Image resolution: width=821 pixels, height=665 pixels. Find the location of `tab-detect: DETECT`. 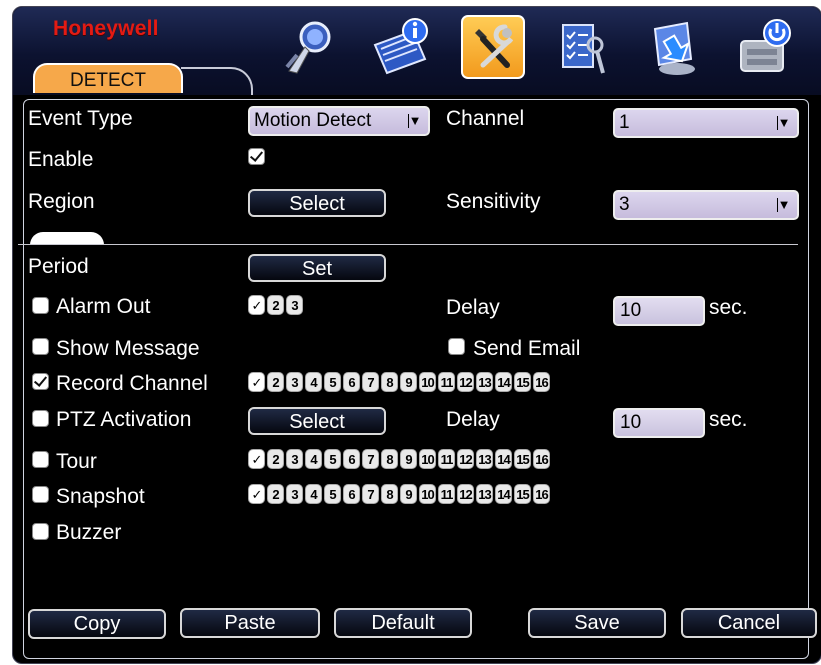

tab-detect: DETECT is located at coordinates (108, 78).